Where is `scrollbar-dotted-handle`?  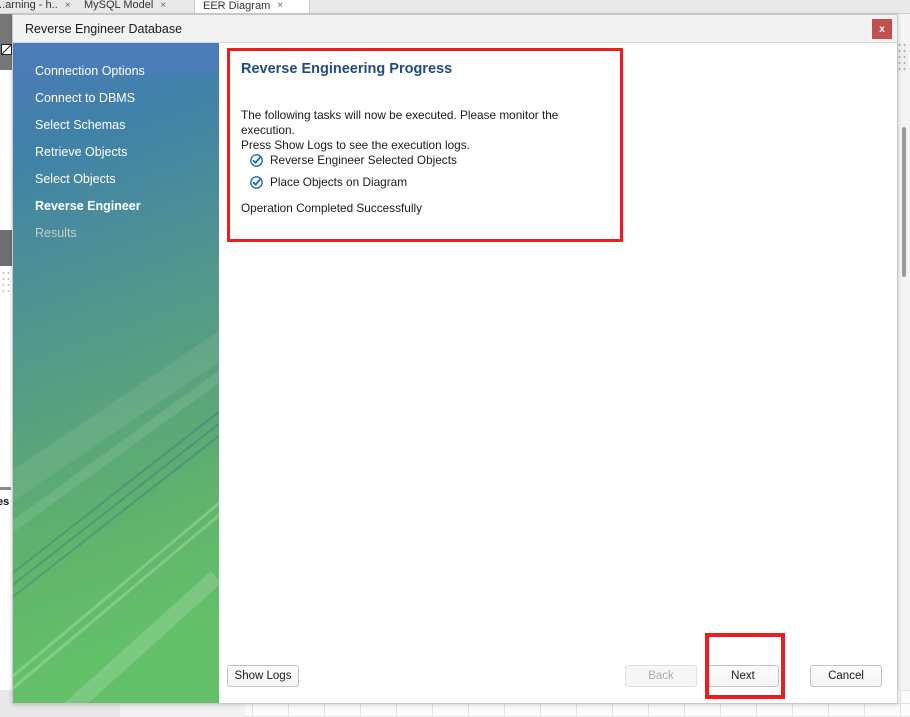
scrollbar-dotted-handle is located at coordinates (902, 57).